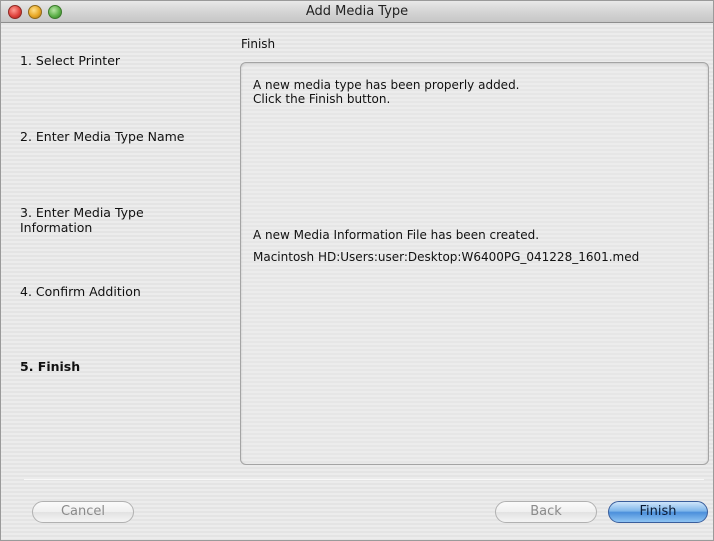 This screenshot has width=714, height=541. Describe the element at coordinates (70, 60) in the screenshot. I see `step-select-printer: 1. Select Printer` at that location.